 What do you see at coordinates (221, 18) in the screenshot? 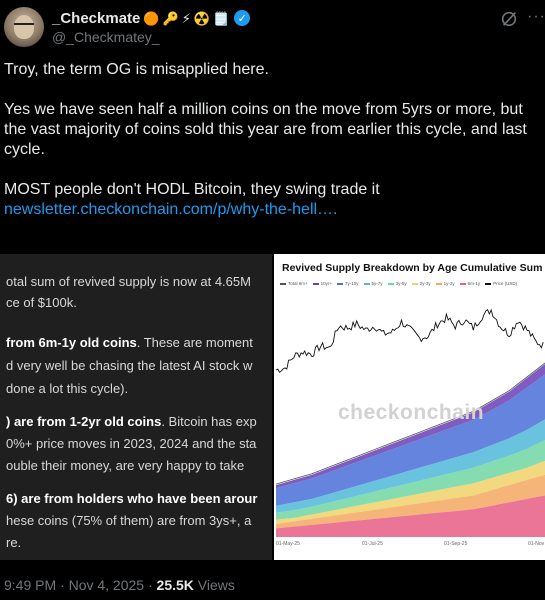
I see `badge-notepad-icon: 🗒️` at bounding box center [221, 18].